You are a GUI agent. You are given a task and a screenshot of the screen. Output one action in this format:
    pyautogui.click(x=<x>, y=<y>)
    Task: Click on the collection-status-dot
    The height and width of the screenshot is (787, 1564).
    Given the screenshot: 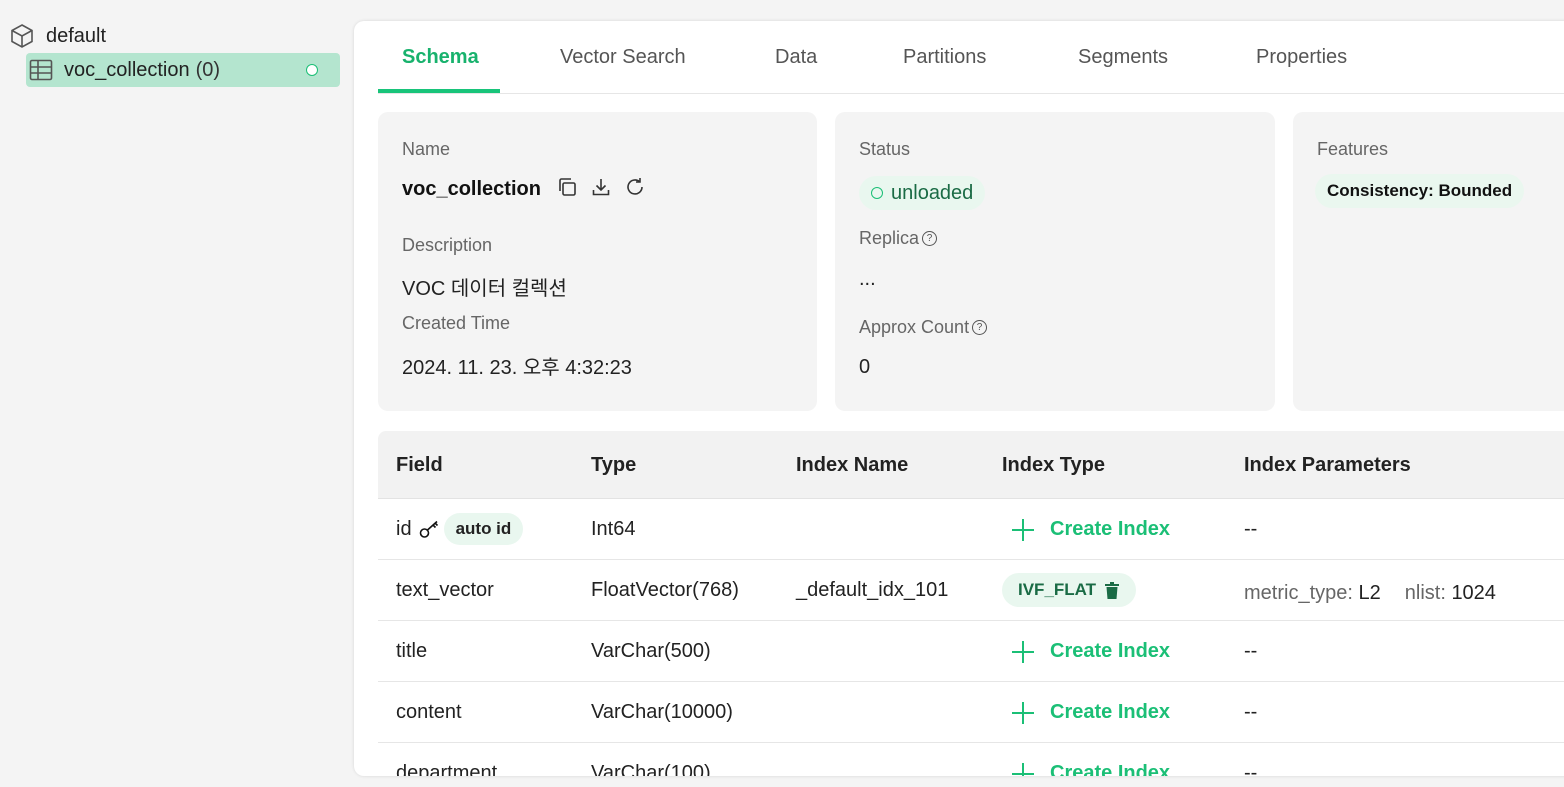 What is the action you would take?
    pyautogui.click(x=312, y=70)
    